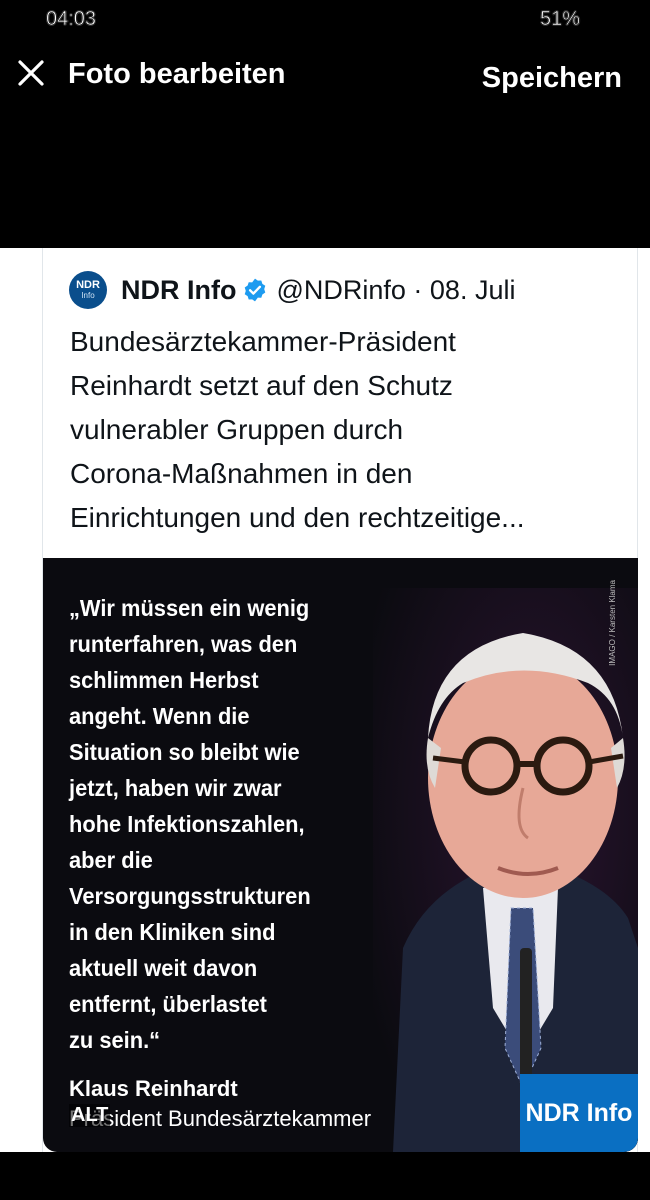  I want to click on quote-line: zu sein.“, so click(115, 1040).